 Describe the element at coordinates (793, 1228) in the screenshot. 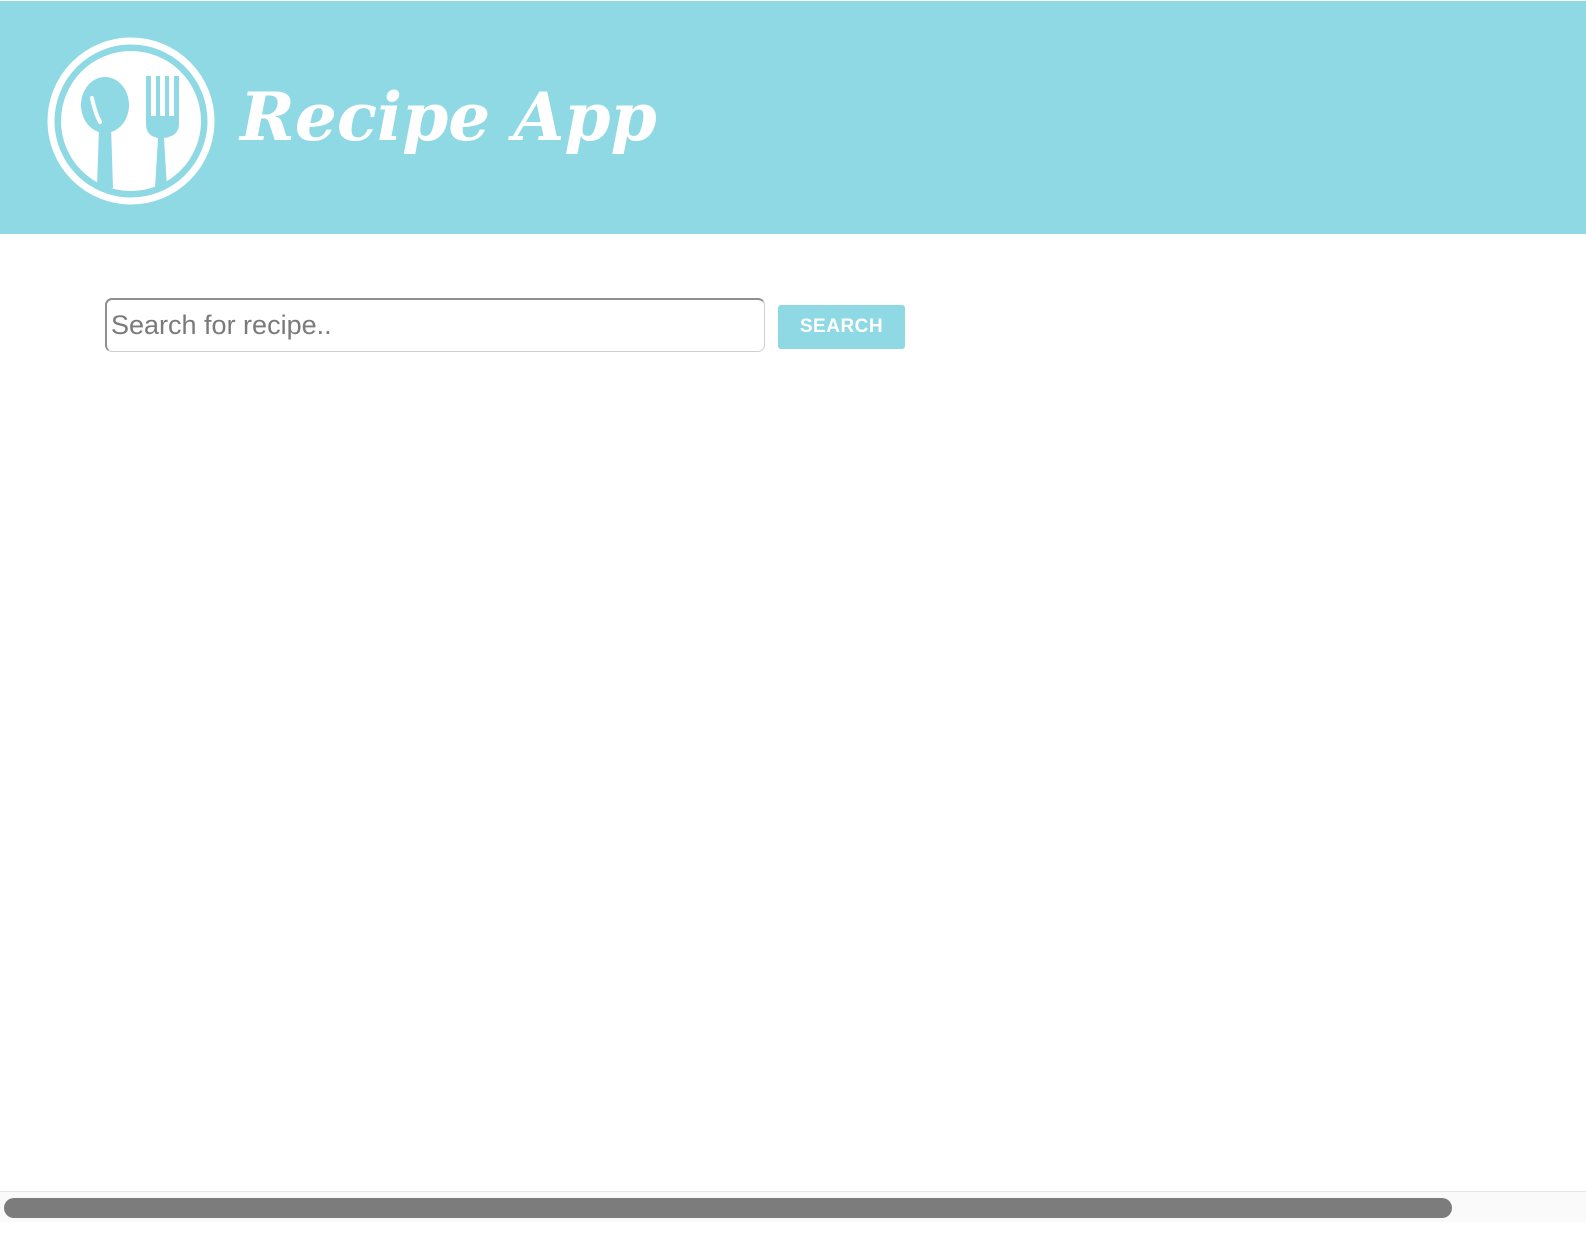

I see `bottom-strip` at that location.